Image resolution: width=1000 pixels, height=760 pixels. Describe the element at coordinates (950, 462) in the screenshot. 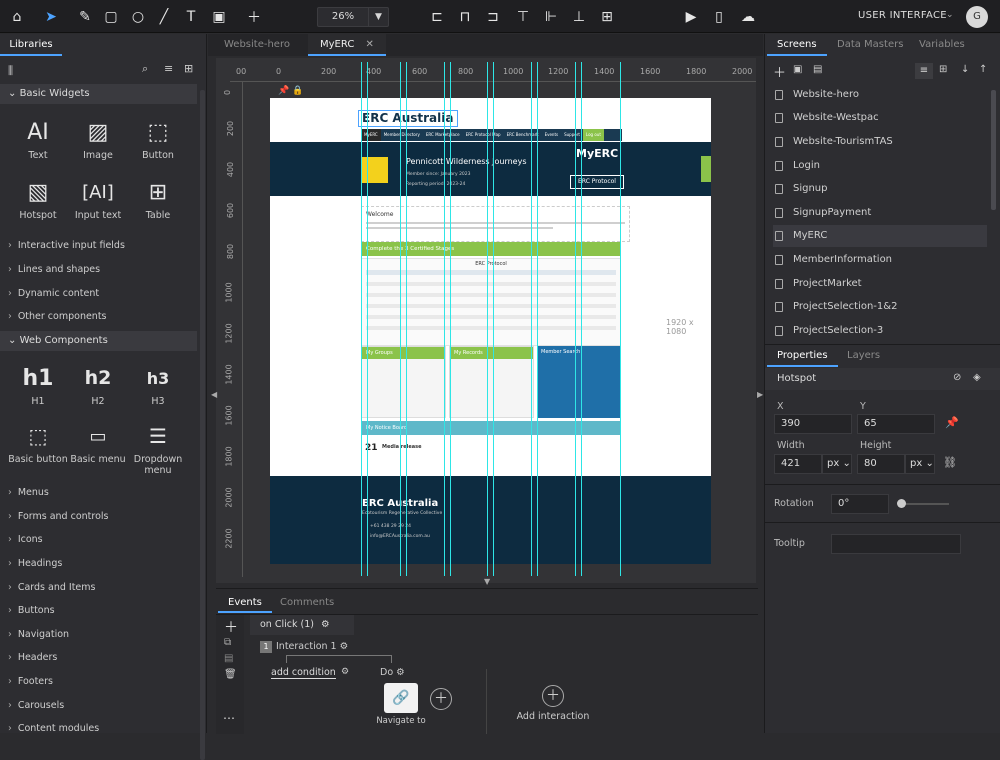

I see `link-icon: ⛓` at that location.